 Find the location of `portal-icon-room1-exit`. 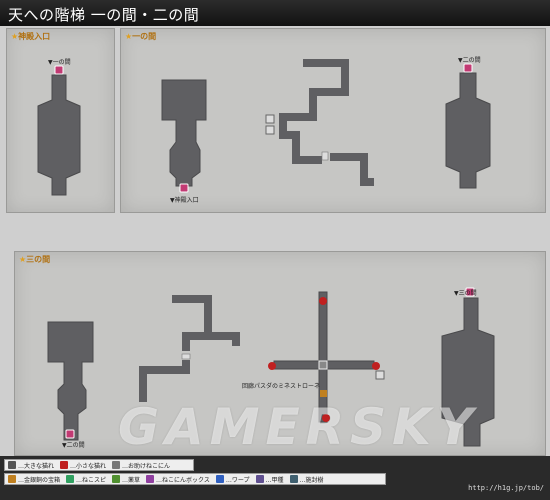

portal-icon-room1-exit is located at coordinates (184, 188).